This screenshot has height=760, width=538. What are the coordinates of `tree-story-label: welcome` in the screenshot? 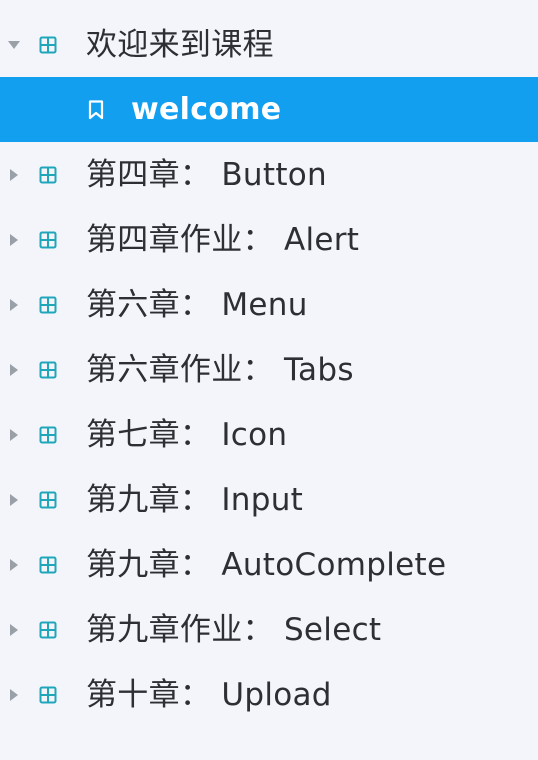 It's located at (206, 109).